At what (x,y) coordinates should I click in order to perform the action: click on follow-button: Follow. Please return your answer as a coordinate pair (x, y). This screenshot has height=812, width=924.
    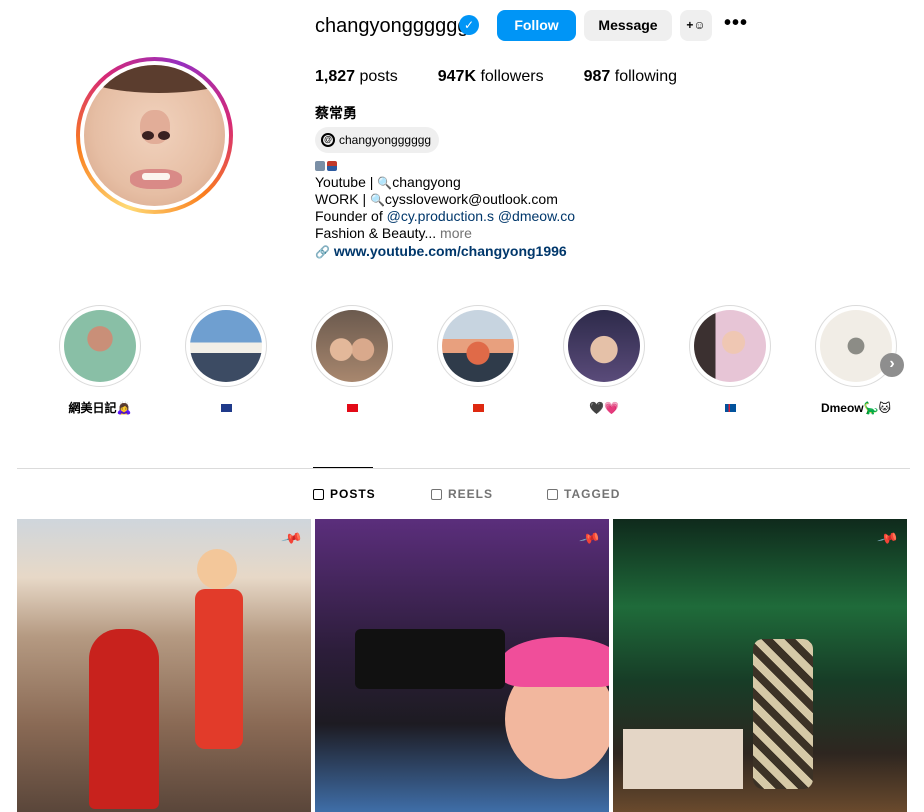
    Looking at the image, I should click on (536, 25).